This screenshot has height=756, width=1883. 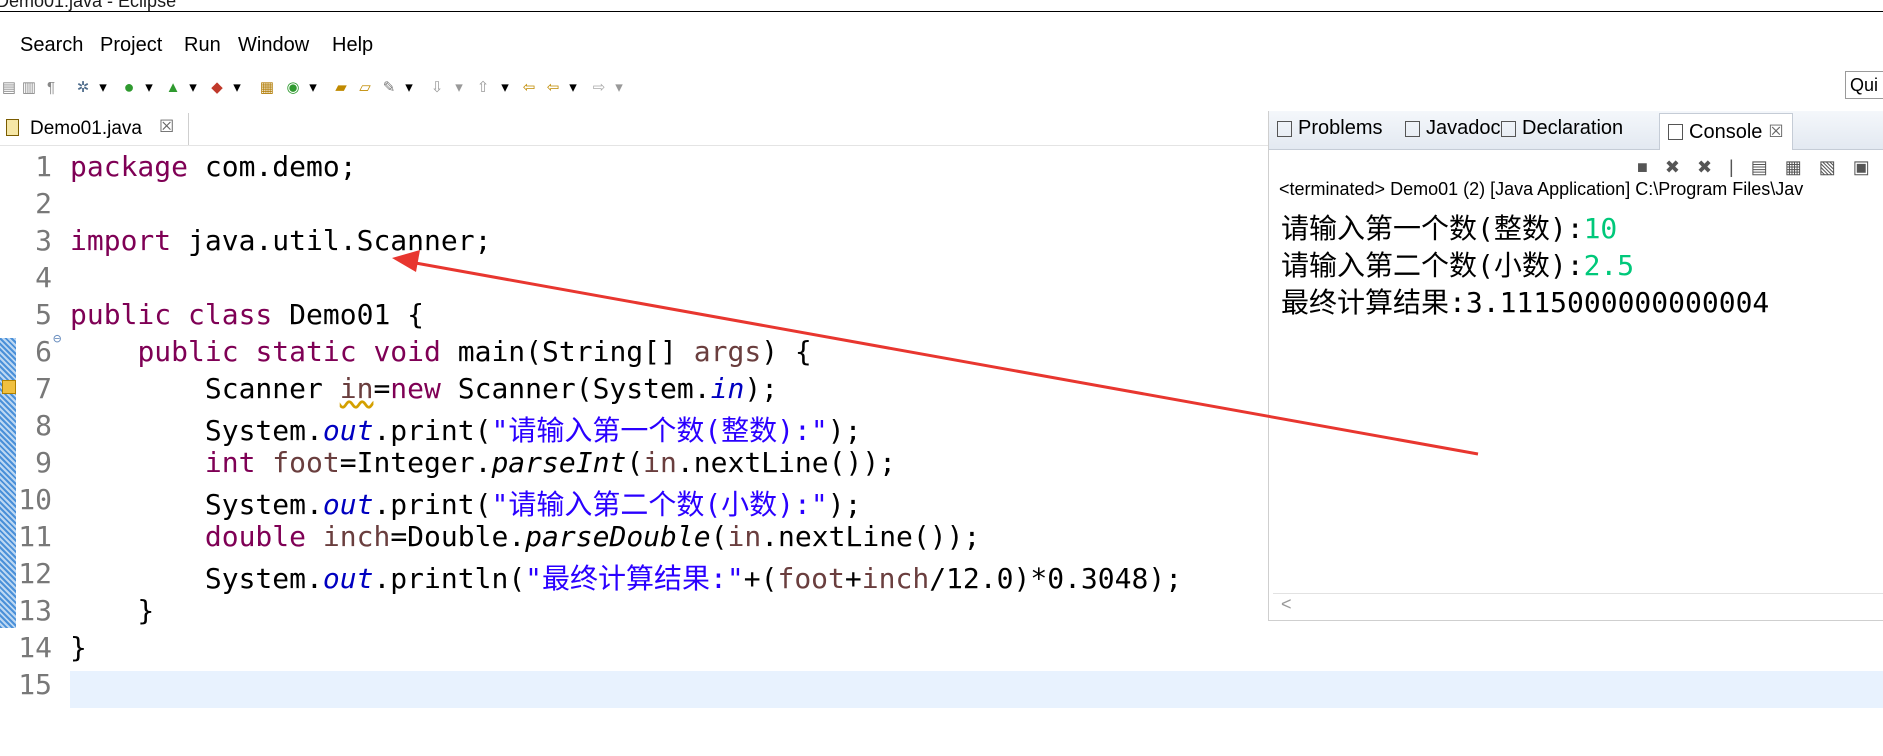 What do you see at coordinates (149, 87) in the screenshot?
I see `run-dropdown-icon: ▾` at bounding box center [149, 87].